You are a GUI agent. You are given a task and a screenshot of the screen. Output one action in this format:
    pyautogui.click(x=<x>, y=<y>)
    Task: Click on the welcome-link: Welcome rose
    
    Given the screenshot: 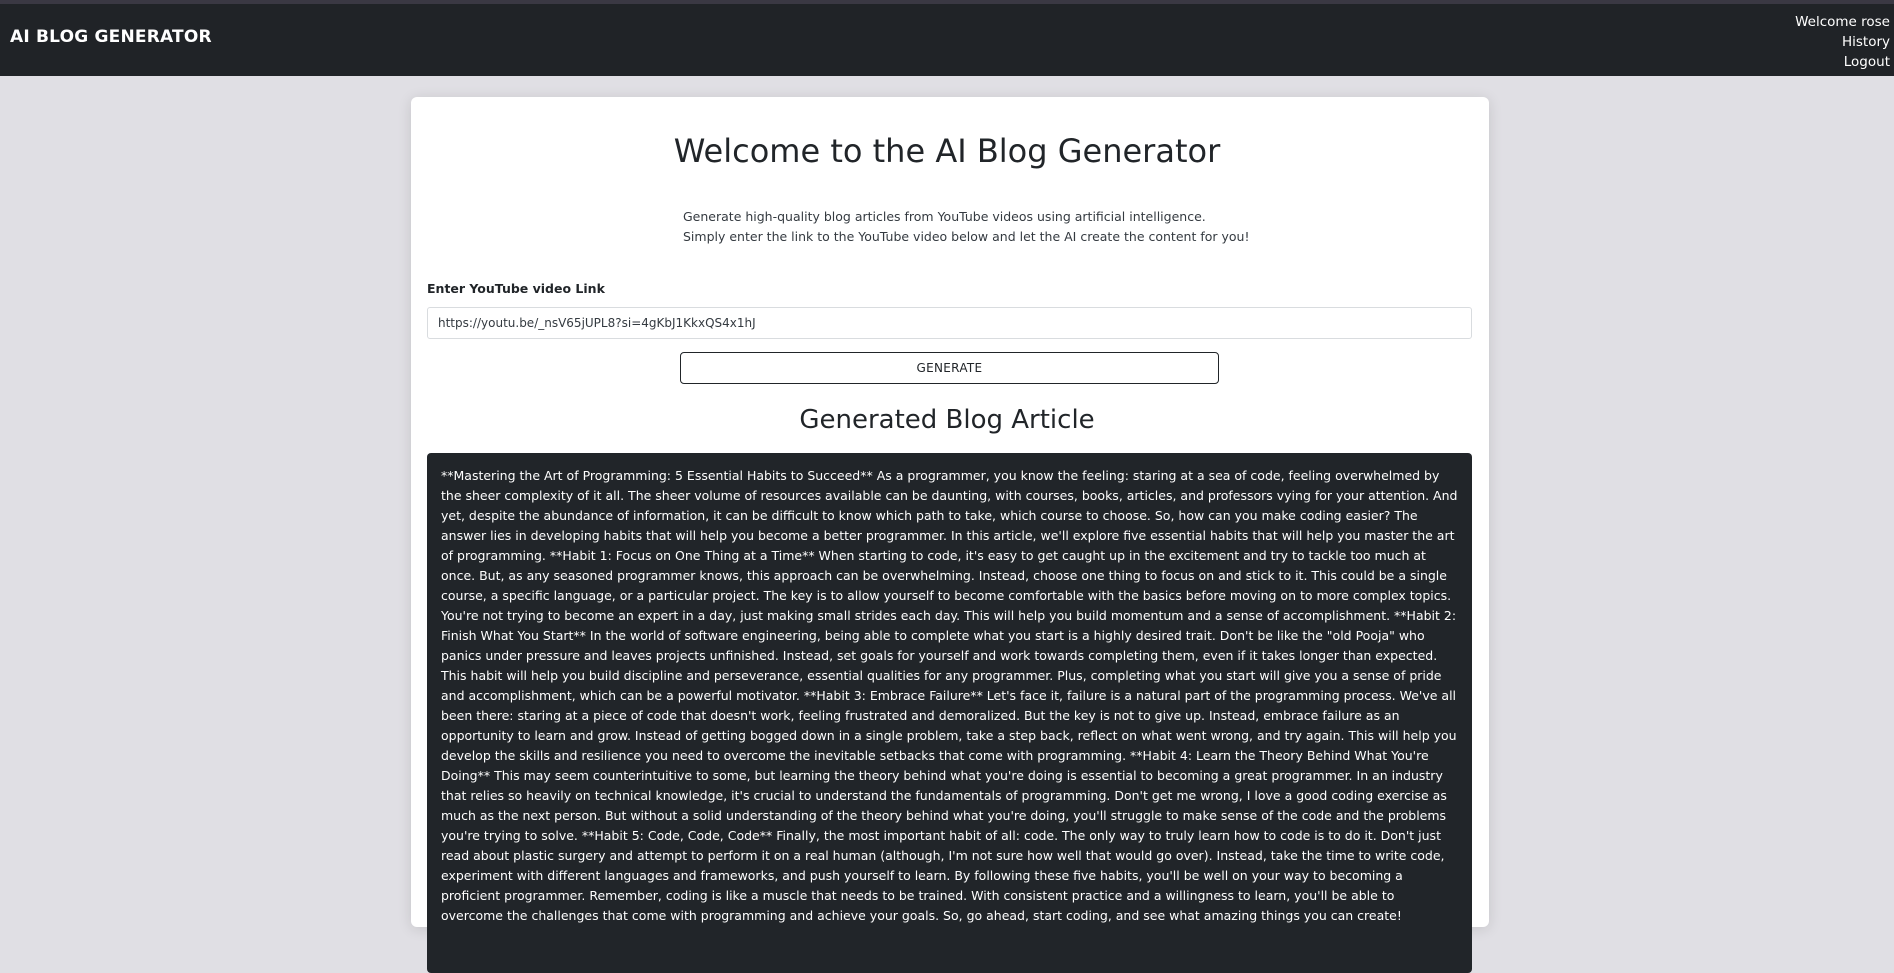 What is the action you would take?
    pyautogui.click(x=1842, y=22)
    